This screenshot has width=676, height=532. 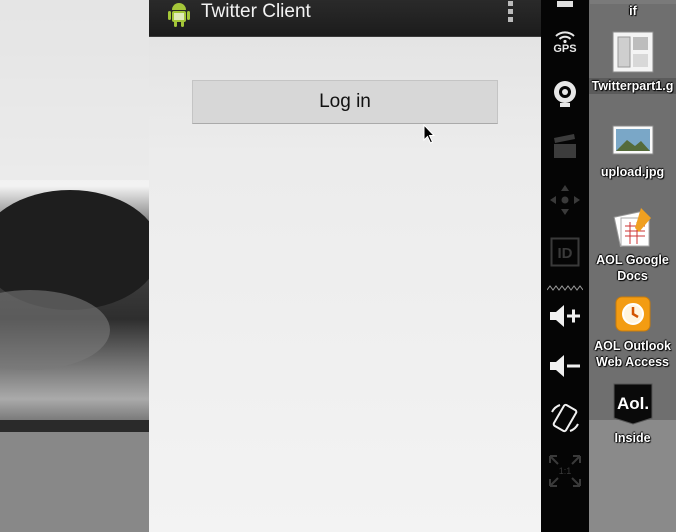 I want to click on wifi-icon, so click(x=565, y=37).